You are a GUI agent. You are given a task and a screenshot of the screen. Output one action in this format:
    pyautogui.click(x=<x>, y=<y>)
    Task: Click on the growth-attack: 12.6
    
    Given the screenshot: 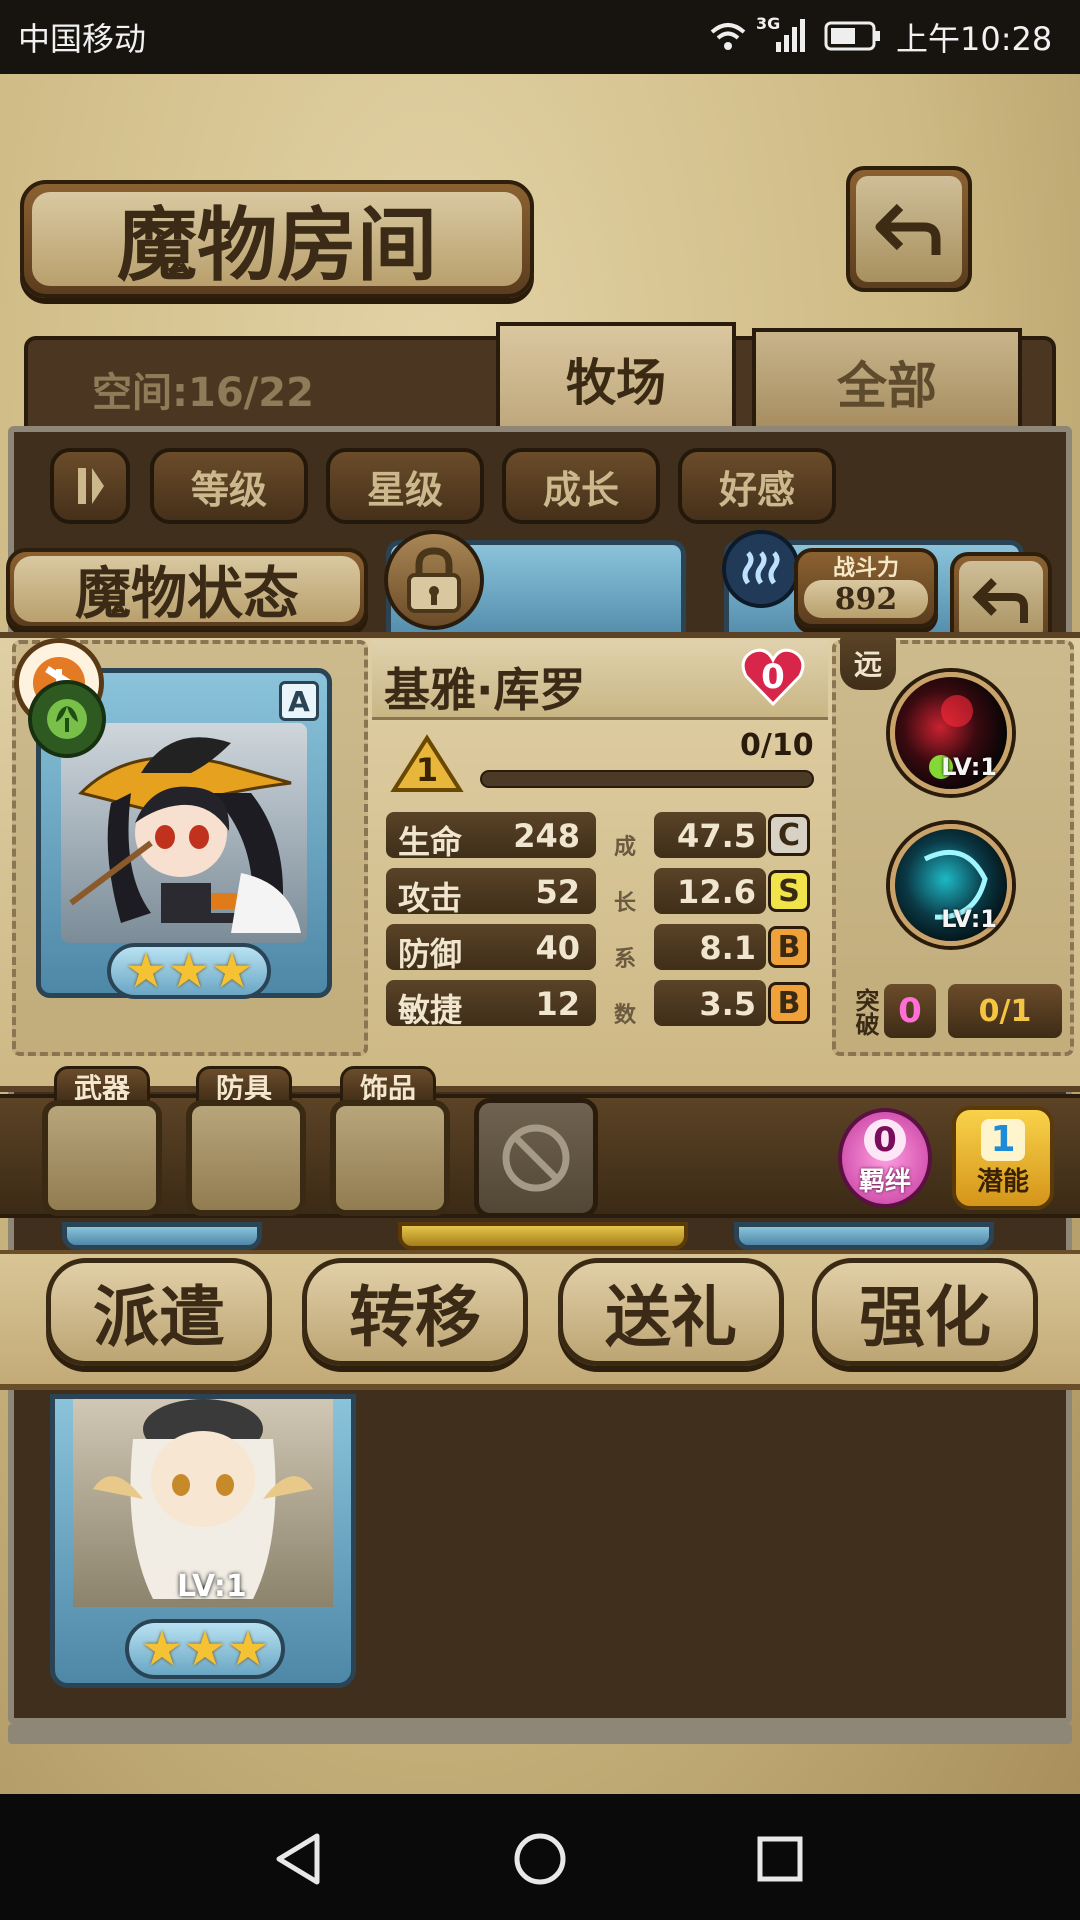 What is the action you would take?
    pyautogui.click(x=710, y=891)
    